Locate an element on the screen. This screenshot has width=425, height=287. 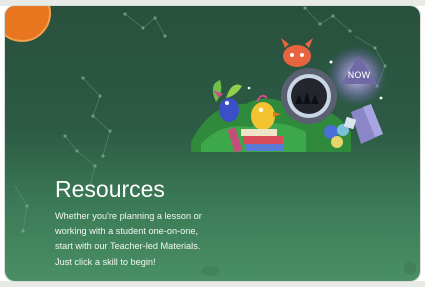
bottom-frame-strip is located at coordinates (212, 284).